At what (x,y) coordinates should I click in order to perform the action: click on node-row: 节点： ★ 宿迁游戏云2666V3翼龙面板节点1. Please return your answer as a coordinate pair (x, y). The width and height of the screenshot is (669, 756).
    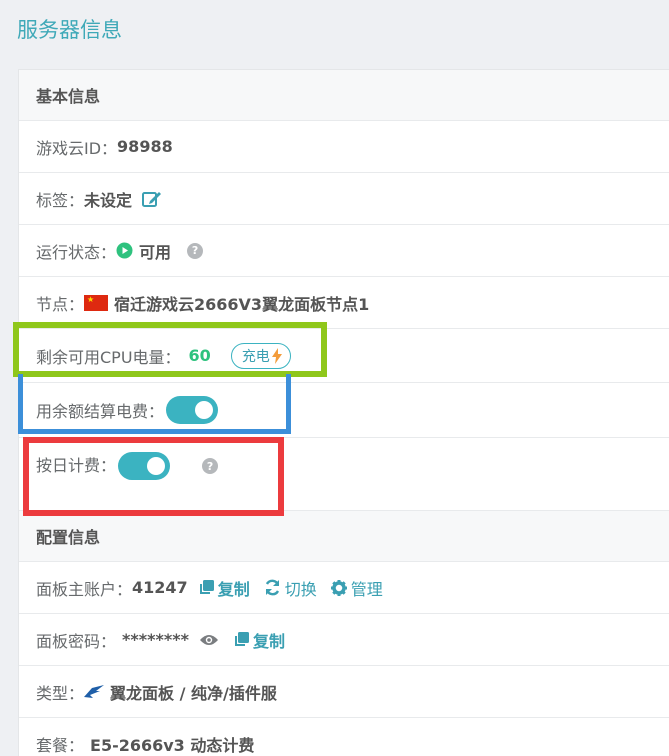
    Looking at the image, I should click on (344, 303).